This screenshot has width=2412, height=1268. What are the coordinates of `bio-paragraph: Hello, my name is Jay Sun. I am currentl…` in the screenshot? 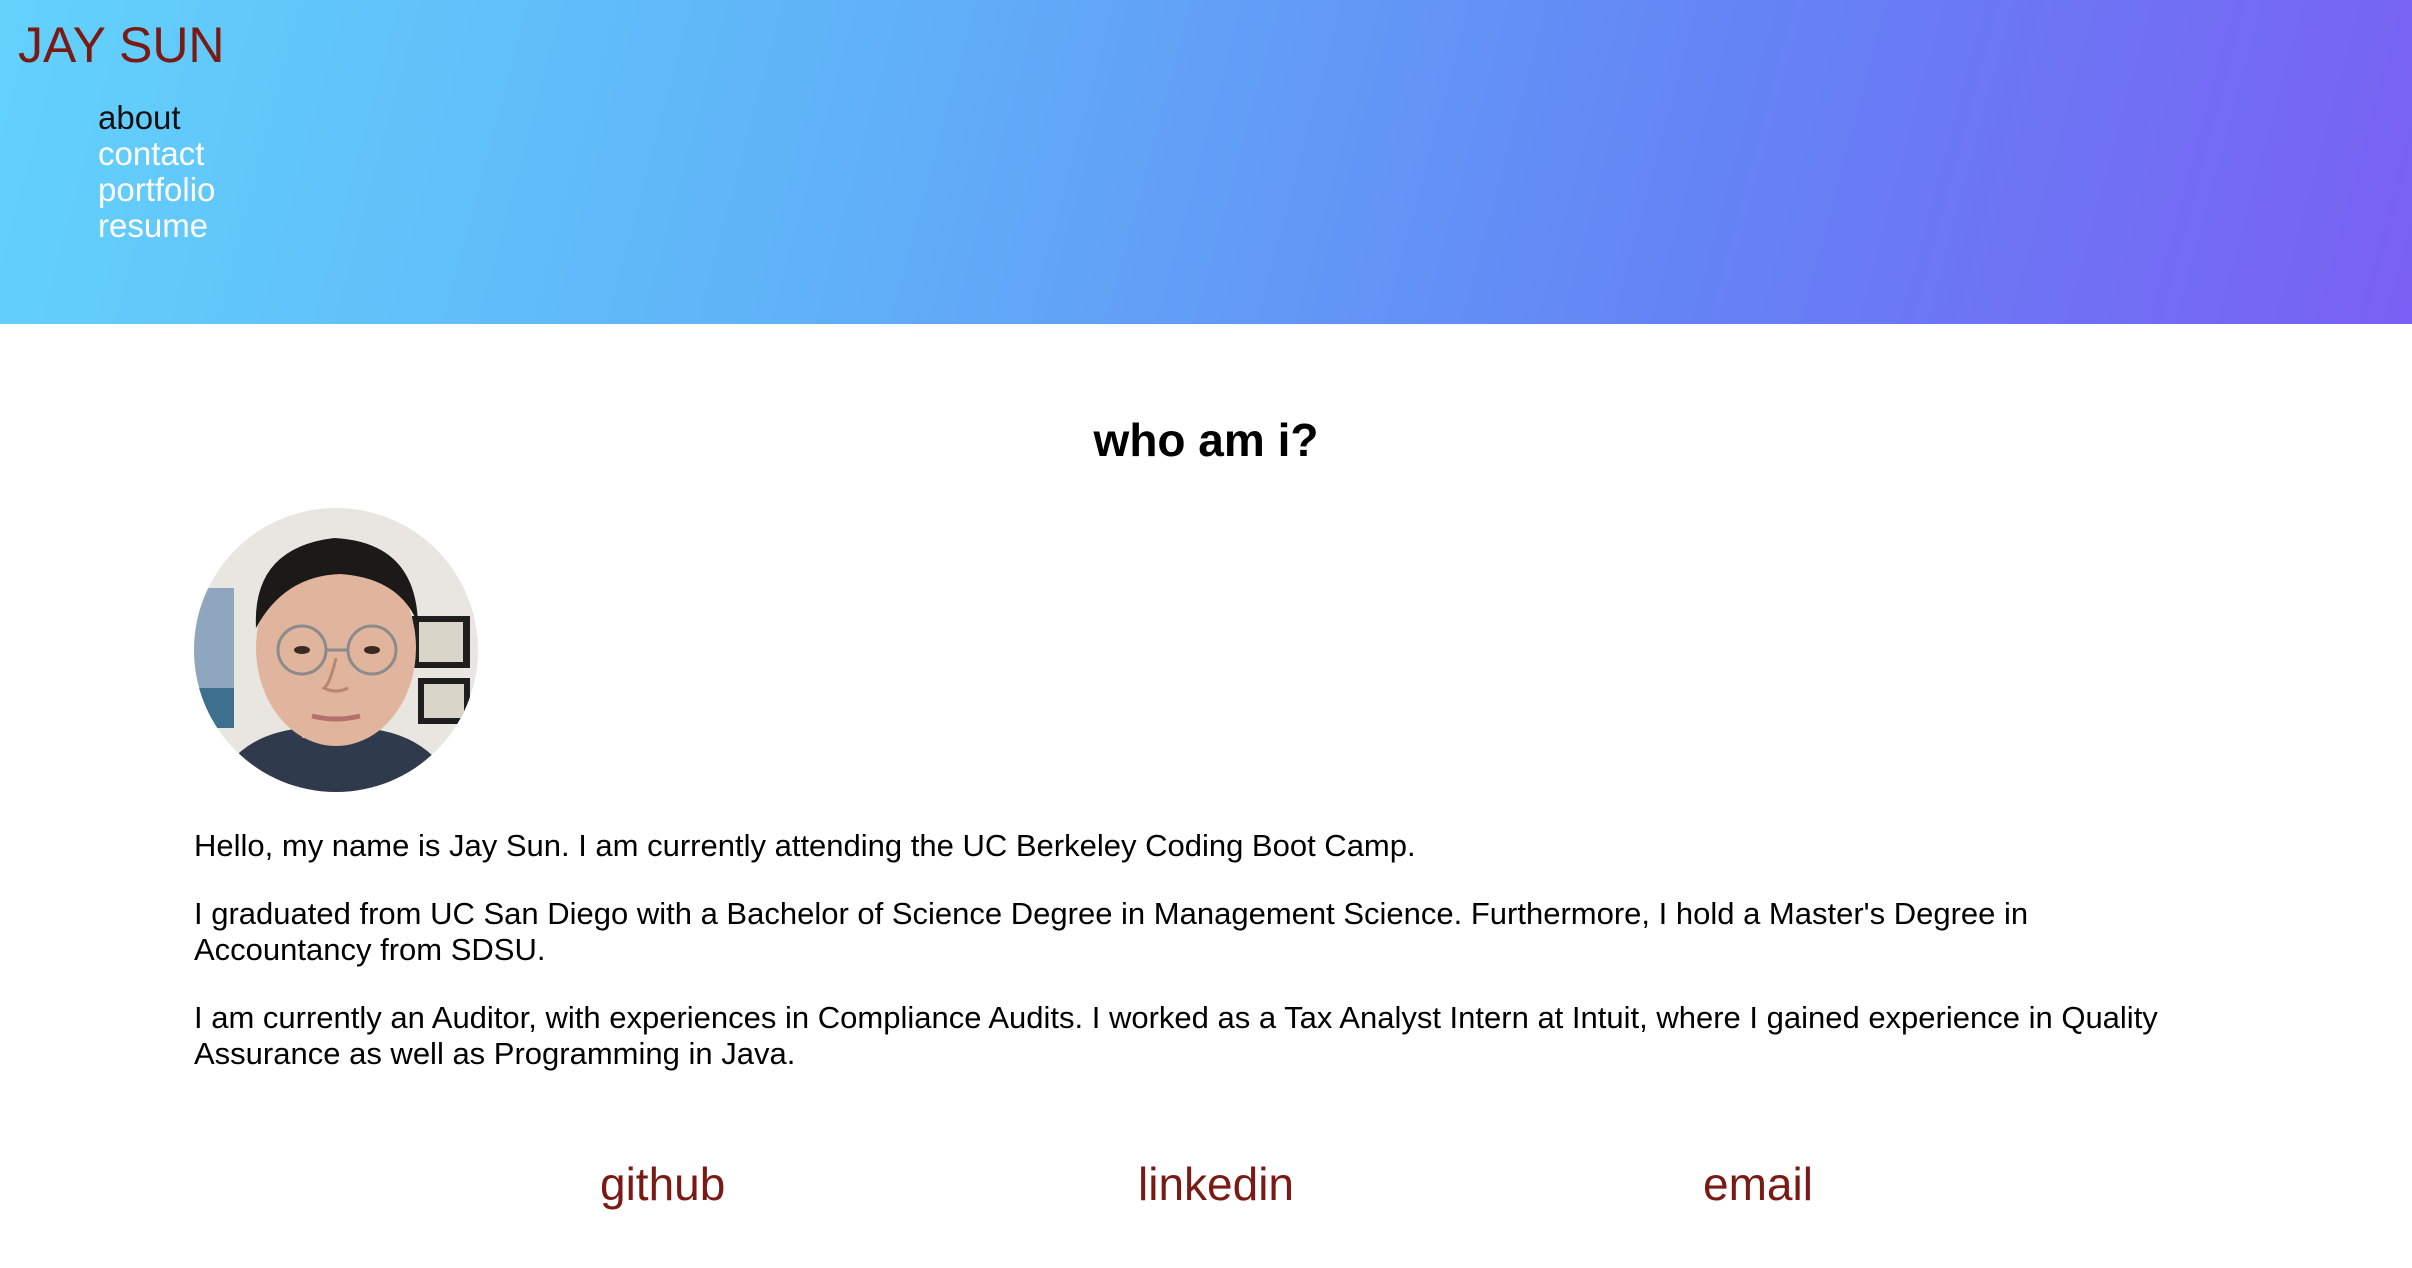 It's located at (805, 845).